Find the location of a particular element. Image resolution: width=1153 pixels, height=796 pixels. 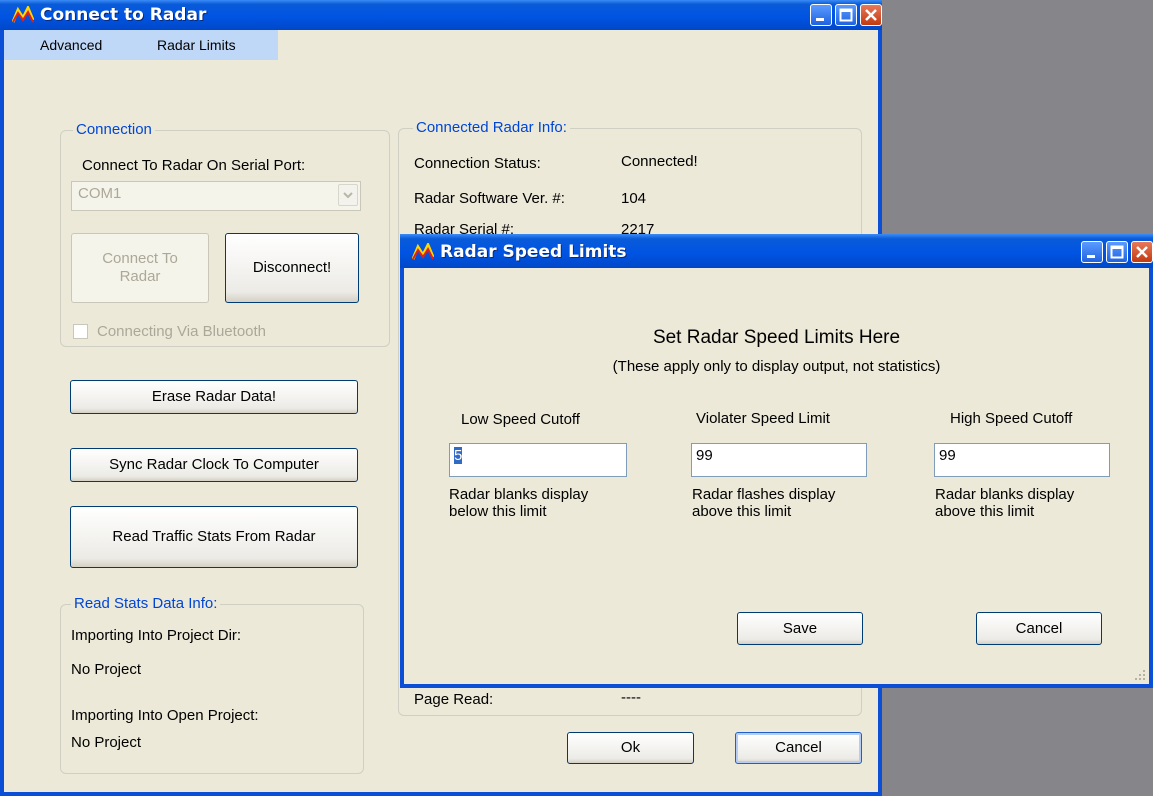

dialog-cancel-button: Cancel is located at coordinates (1039, 628).